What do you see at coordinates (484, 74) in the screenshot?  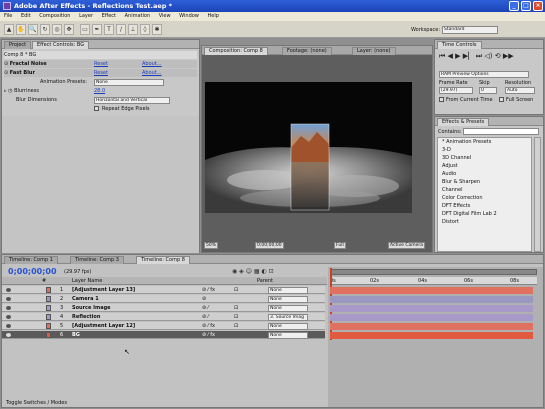 I see `ram-preview-dropdown: RAM Preview Options` at bounding box center [484, 74].